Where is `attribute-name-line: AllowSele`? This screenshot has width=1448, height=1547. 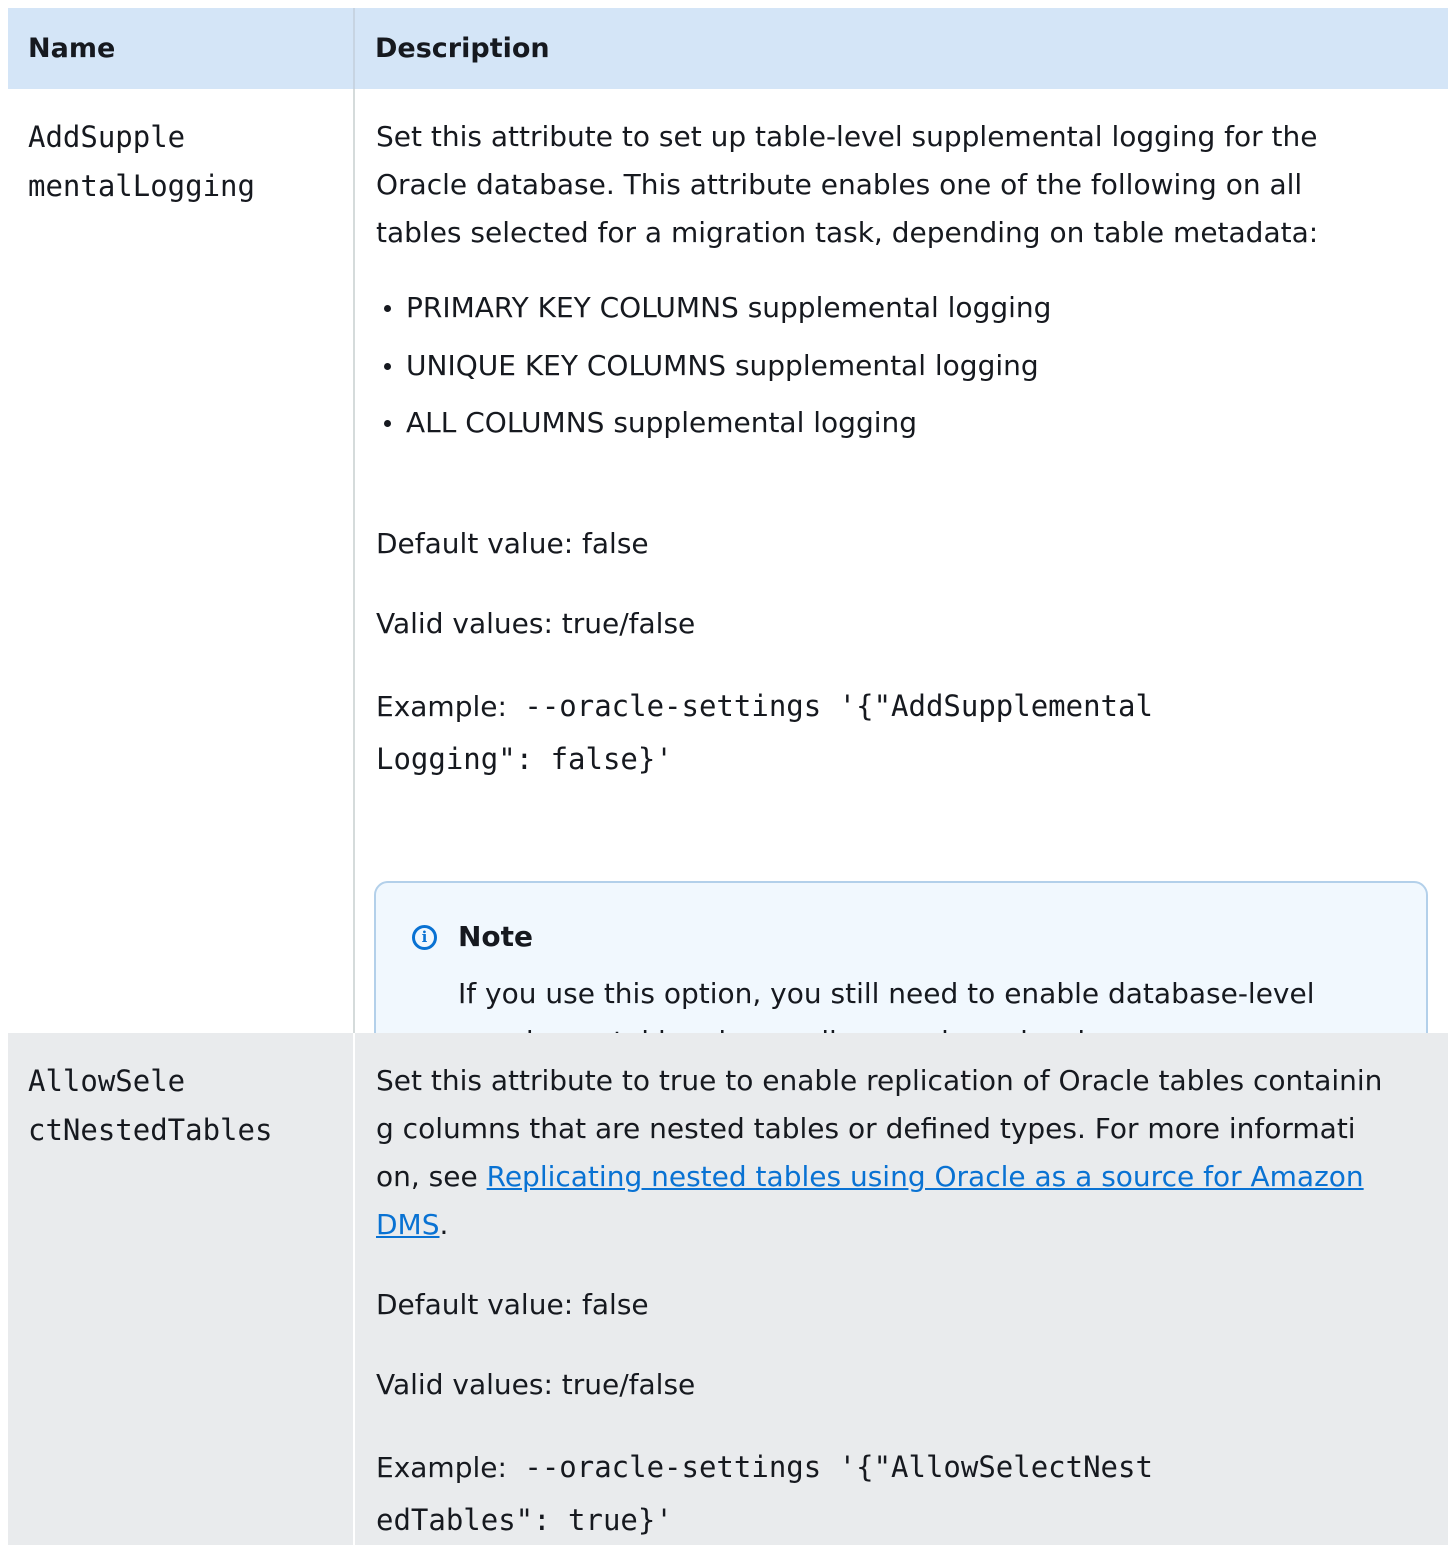 attribute-name-line: AllowSele is located at coordinates (107, 1081).